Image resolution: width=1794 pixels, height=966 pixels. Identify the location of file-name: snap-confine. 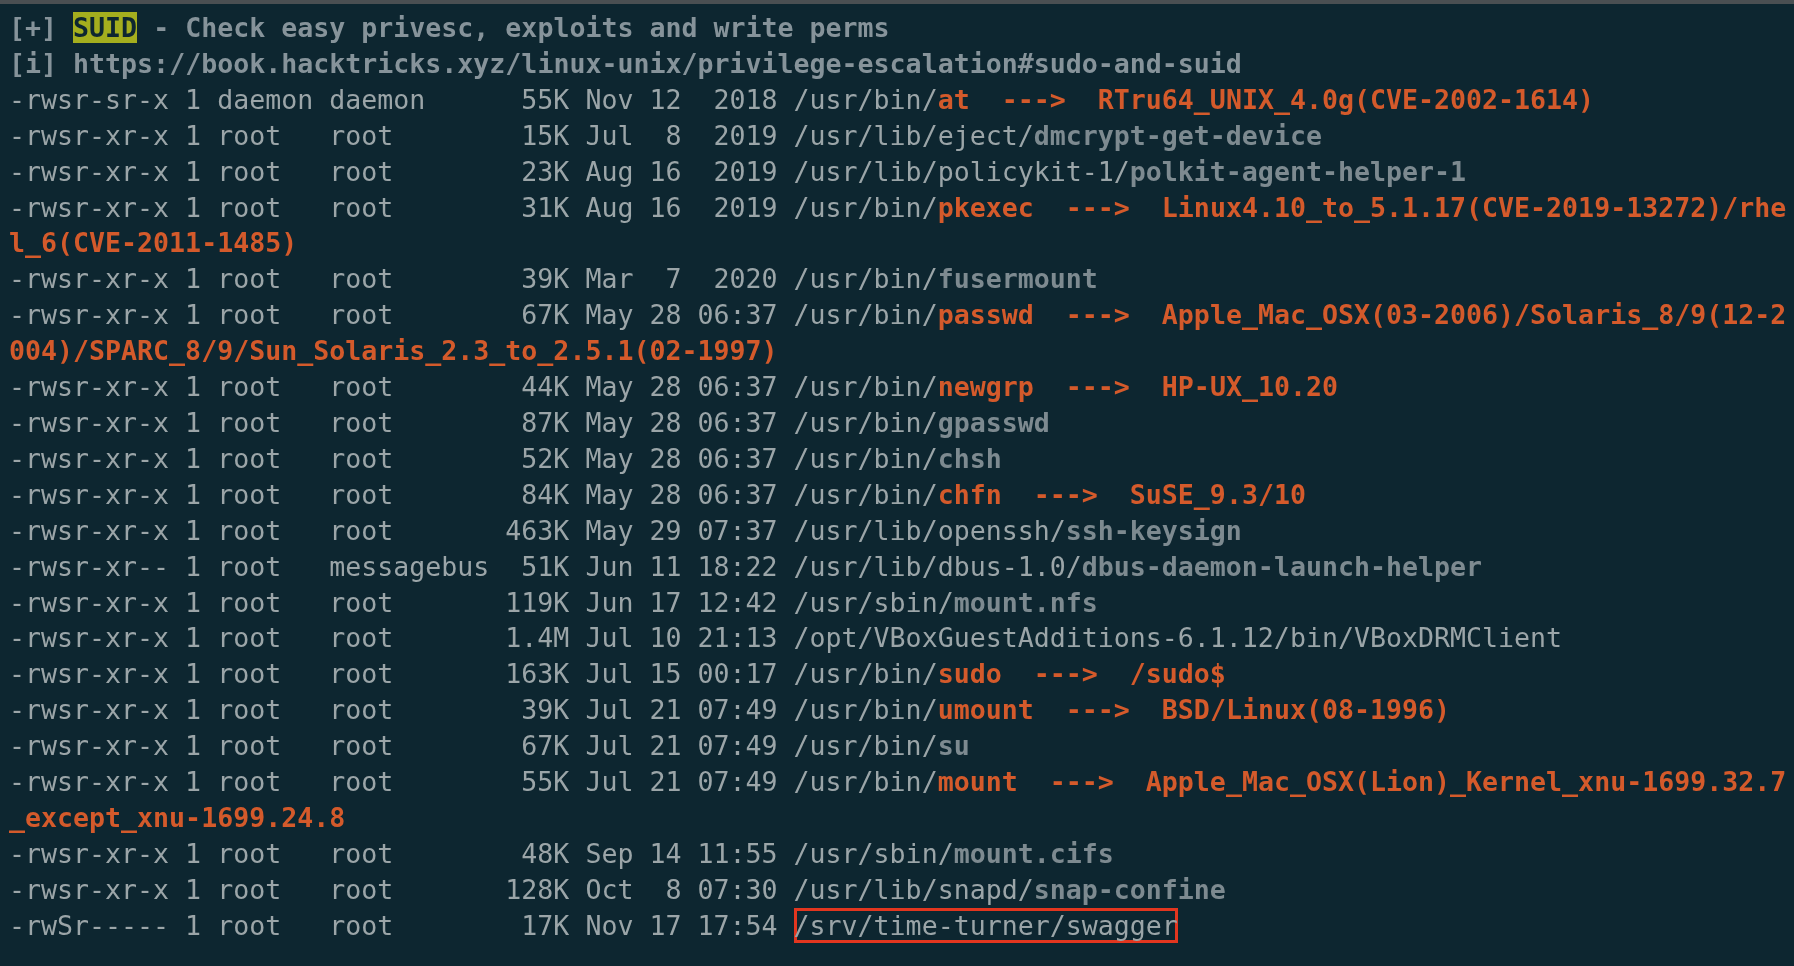
(1129, 889).